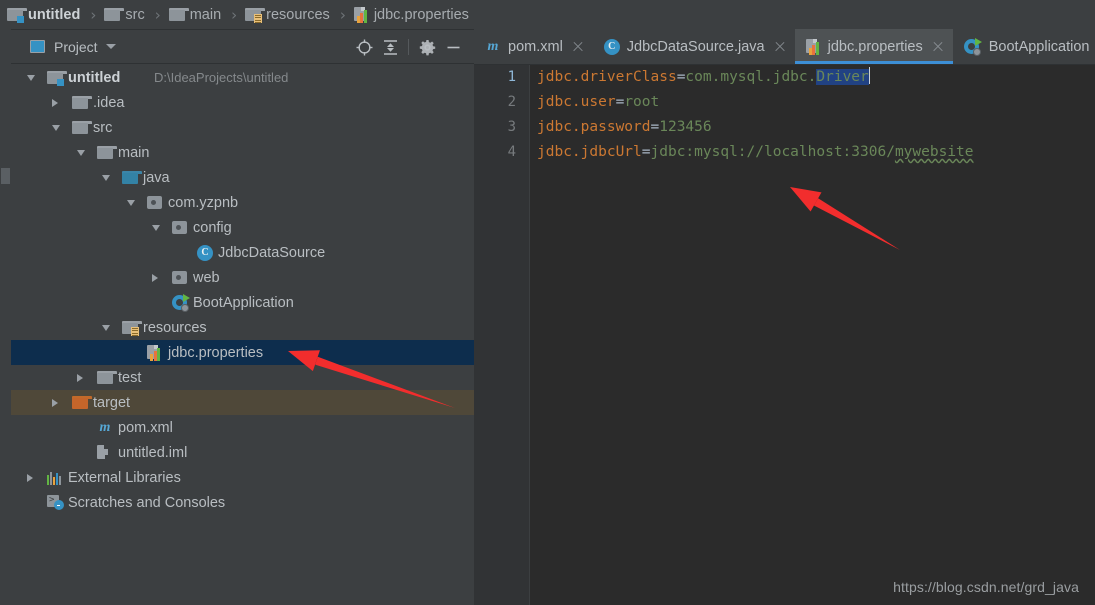 This screenshot has width=1095, height=605. What do you see at coordinates (242, 277) in the screenshot?
I see `tree-row: web` at bounding box center [242, 277].